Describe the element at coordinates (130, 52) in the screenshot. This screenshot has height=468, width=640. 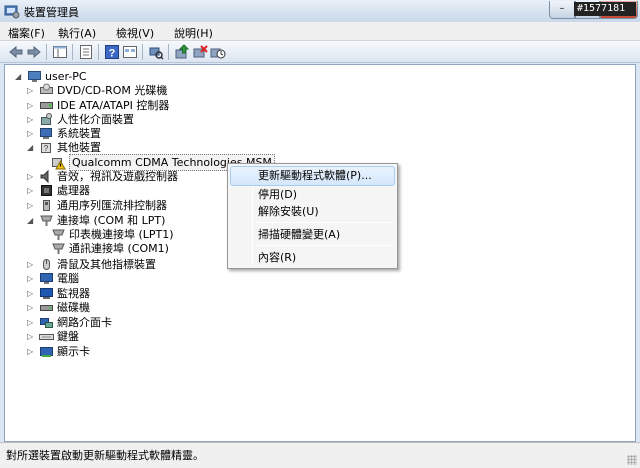
I see `view-icon` at that location.